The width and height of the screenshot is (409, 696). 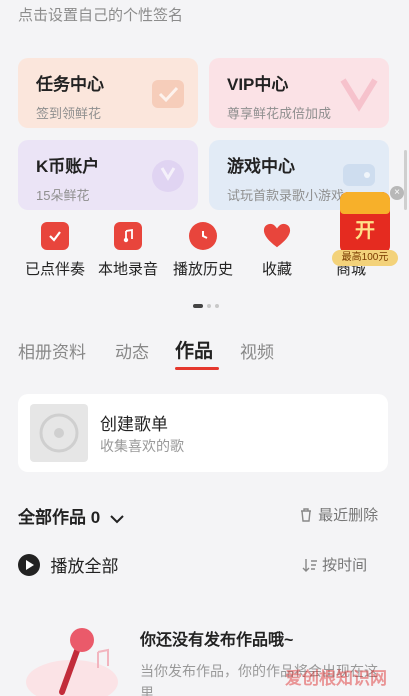 I want to click on sort-button: 按时间, so click(x=334, y=564).